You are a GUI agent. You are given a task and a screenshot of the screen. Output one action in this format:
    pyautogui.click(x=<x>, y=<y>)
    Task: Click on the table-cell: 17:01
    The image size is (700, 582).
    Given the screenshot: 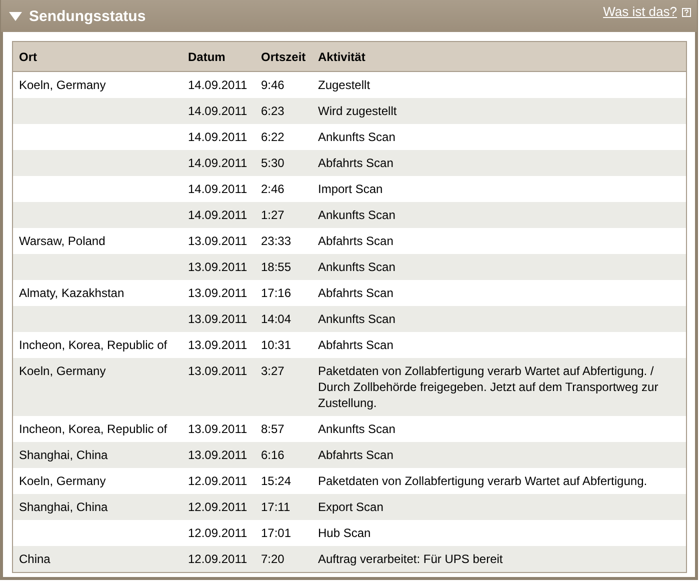 What is the action you would take?
    pyautogui.click(x=283, y=533)
    